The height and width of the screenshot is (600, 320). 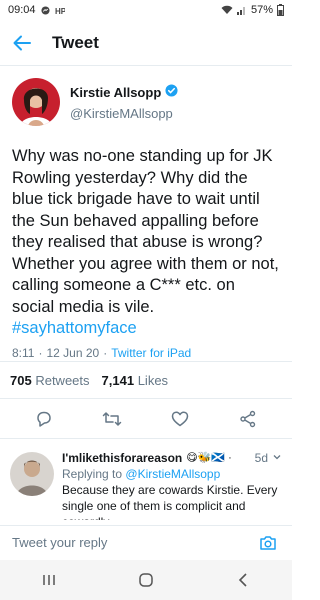 I want to click on likes-stat: 7,141 Likes, so click(x=135, y=380).